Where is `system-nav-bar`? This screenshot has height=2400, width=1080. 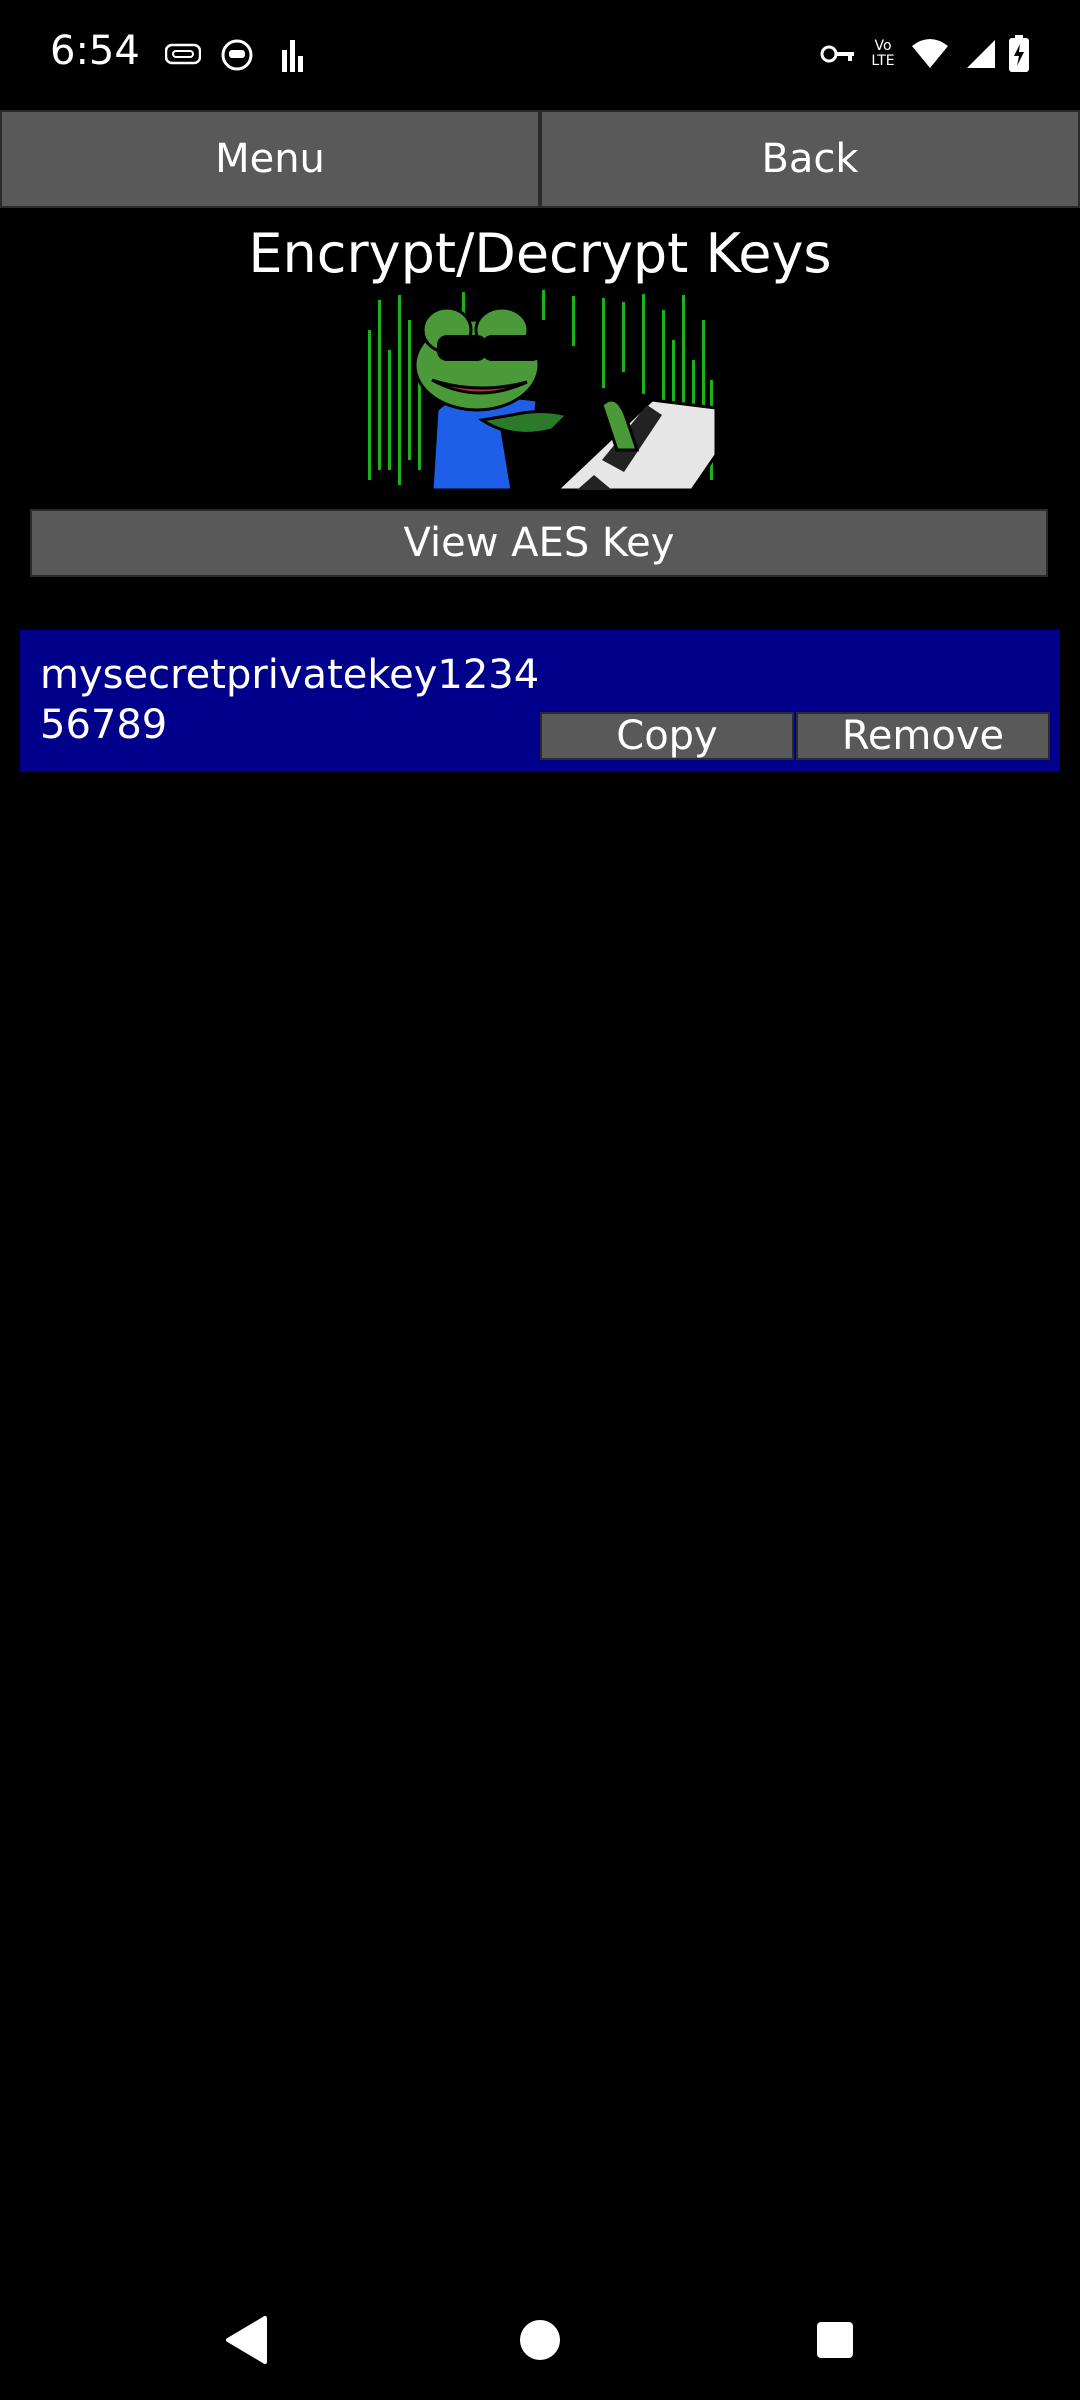
system-nav-bar is located at coordinates (540, 2340).